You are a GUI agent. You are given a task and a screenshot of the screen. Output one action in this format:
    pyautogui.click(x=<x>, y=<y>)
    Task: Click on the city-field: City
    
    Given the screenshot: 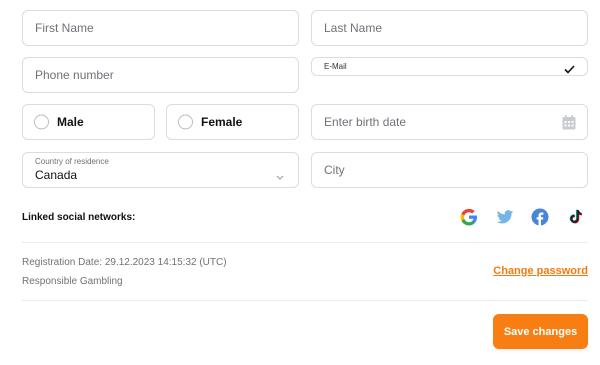 What is the action you would take?
    pyautogui.click(x=449, y=170)
    